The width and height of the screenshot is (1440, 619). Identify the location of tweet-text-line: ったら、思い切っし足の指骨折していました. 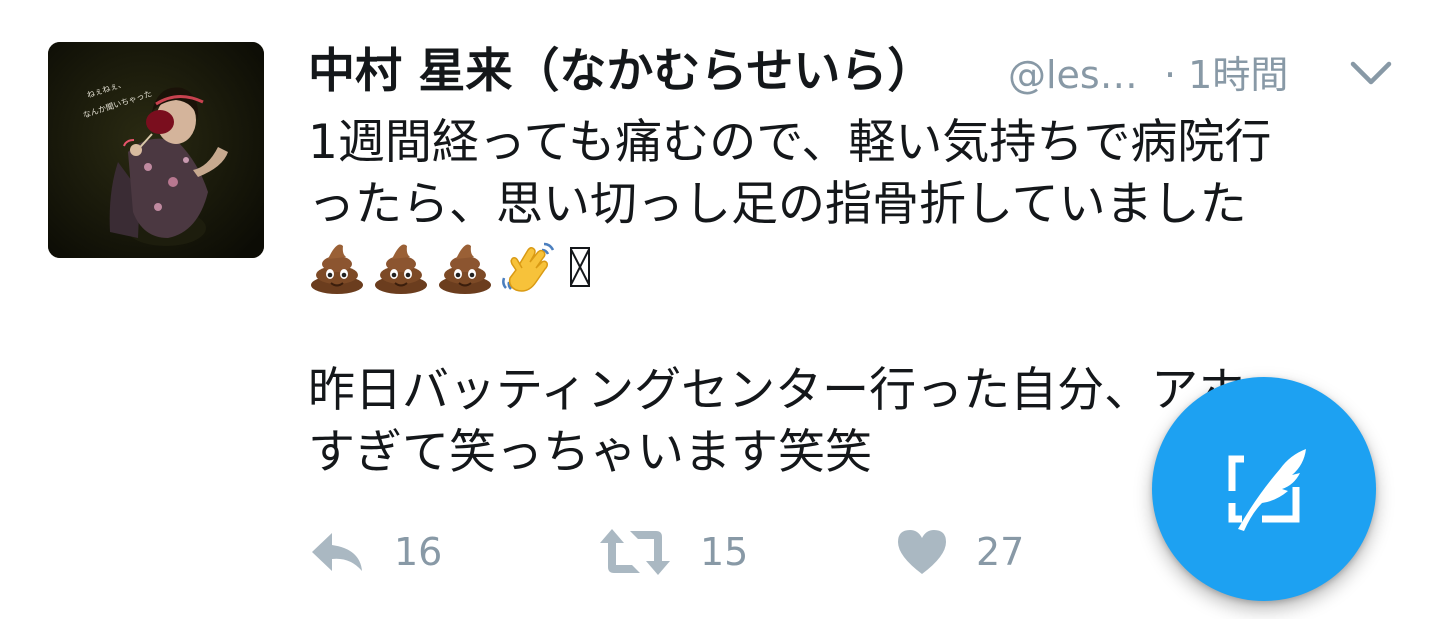
(777, 204).